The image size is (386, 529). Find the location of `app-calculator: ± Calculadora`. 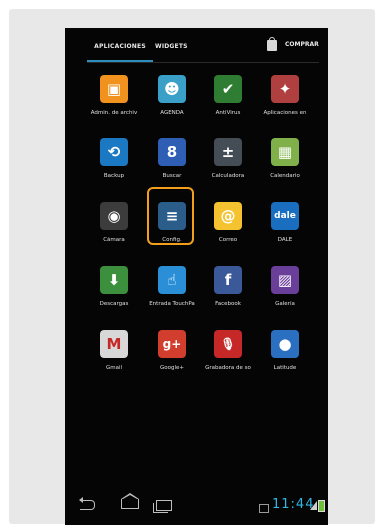

app-calculator: ± Calculadora is located at coordinates (228, 168).